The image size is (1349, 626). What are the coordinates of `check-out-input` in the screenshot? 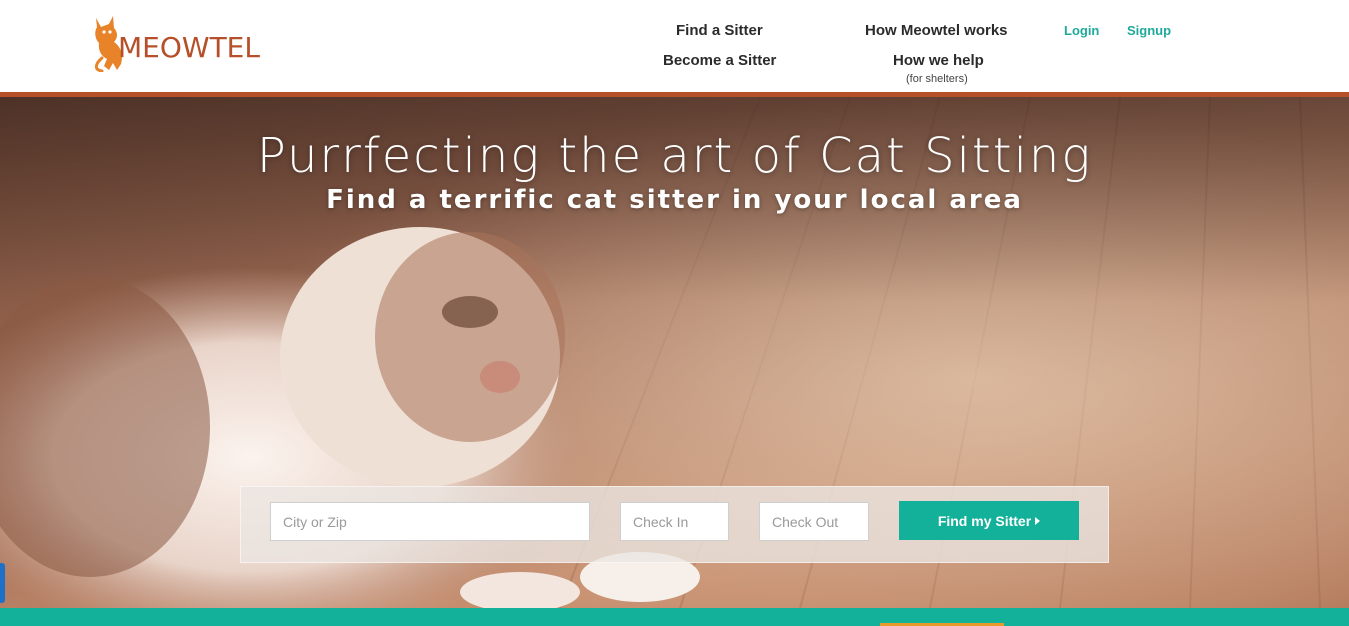 It's located at (814, 521).